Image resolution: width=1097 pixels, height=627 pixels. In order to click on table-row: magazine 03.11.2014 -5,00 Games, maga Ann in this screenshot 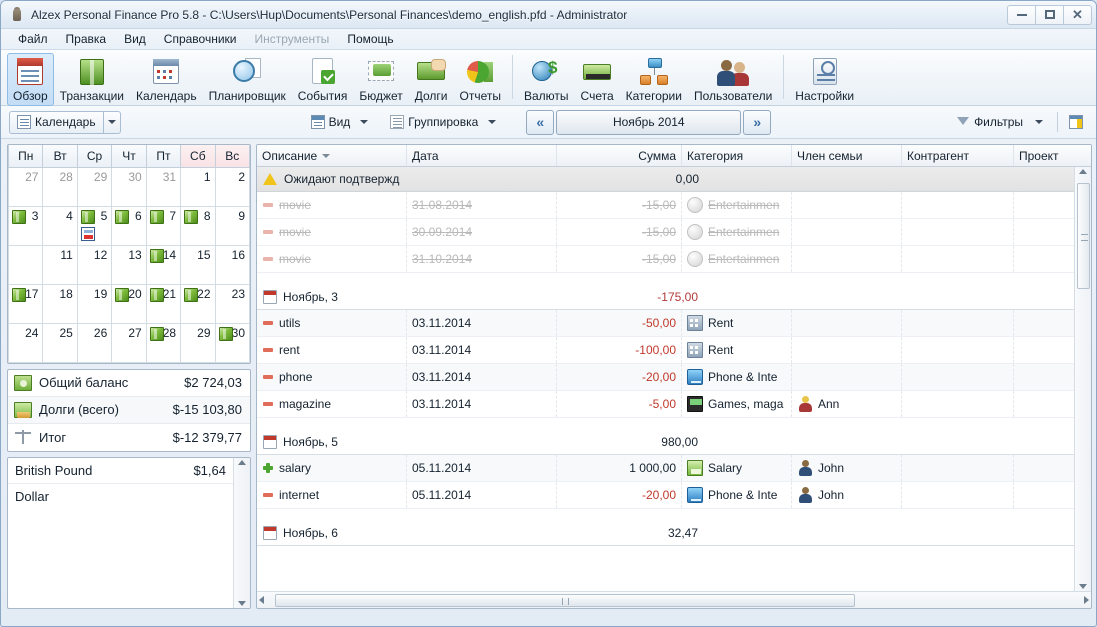, I will do `click(665, 404)`.